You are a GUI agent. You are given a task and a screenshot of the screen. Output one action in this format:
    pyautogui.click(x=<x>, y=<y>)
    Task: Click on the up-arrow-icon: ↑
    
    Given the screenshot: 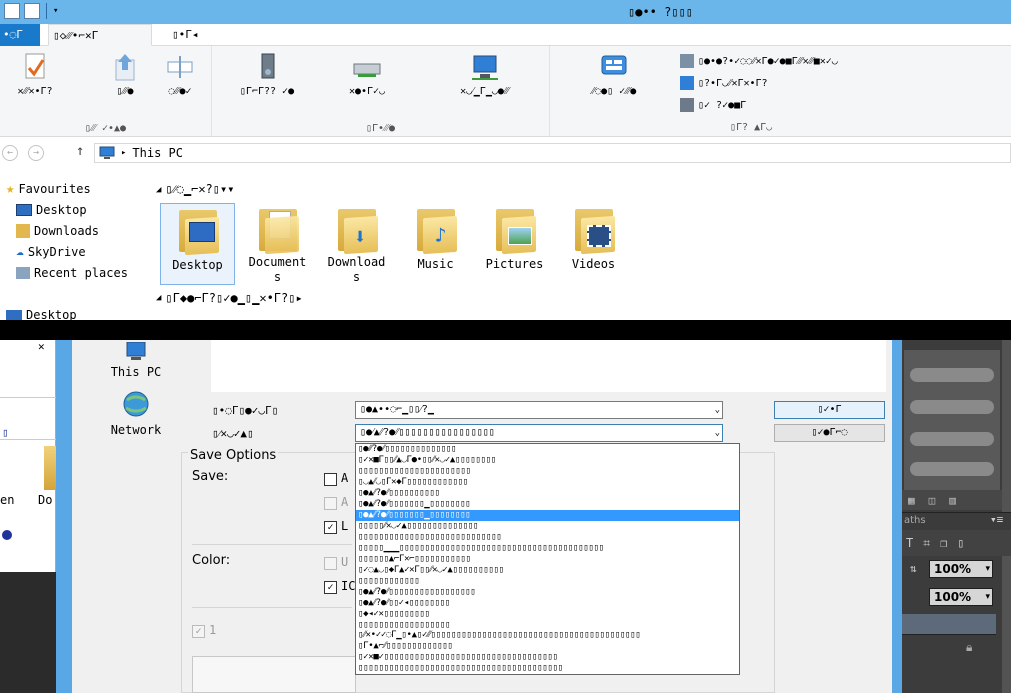 What is the action you would take?
    pyautogui.click(x=80, y=151)
    